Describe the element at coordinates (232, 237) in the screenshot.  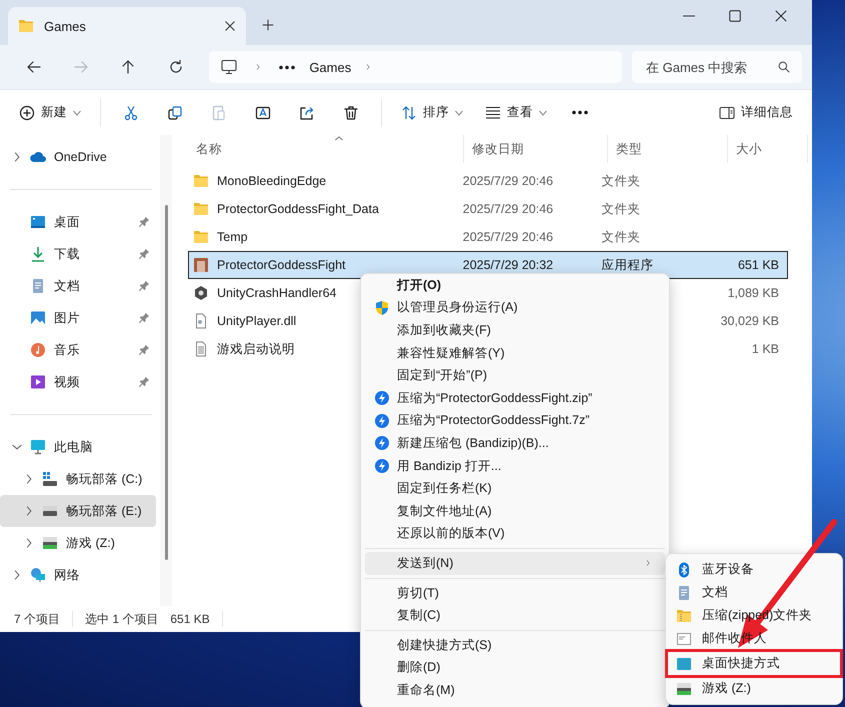
I see `file-name: Temp` at that location.